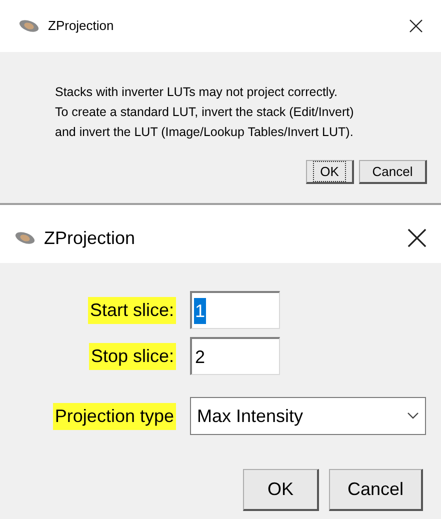 The width and height of the screenshot is (441, 519). What do you see at coordinates (132, 310) in the screenshot?
I see `field-label: Start slice:` at bounding box center [132, 310].